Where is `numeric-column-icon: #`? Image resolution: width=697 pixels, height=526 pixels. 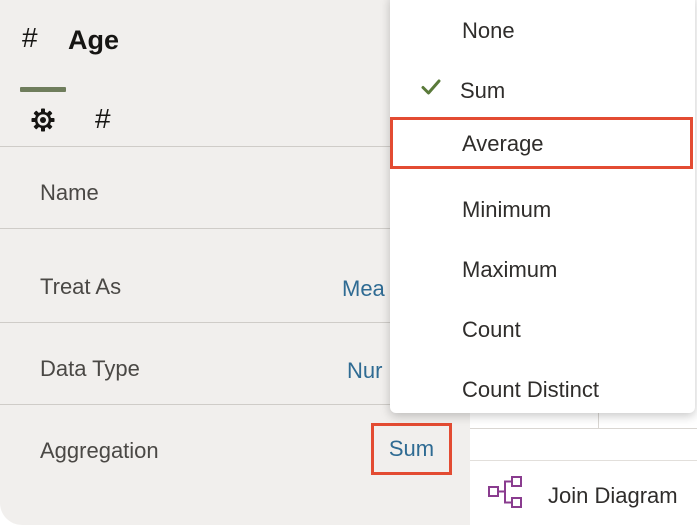 numeric-column-icon: # is located at coordinates (30, 37).